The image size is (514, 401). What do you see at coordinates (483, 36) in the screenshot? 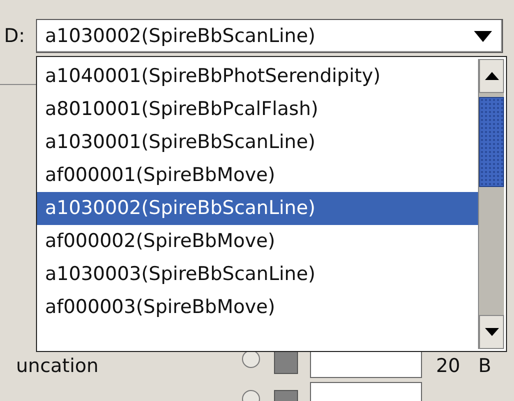
I see `caret-icon` at bounding box center [483, 36].